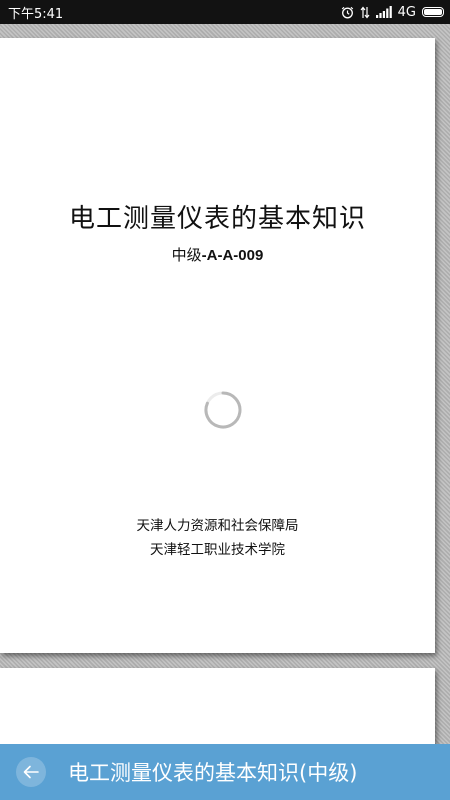  Describe the element at coordinates (406, 12) in the screenshot. I see `network-type: 4G` at that location.